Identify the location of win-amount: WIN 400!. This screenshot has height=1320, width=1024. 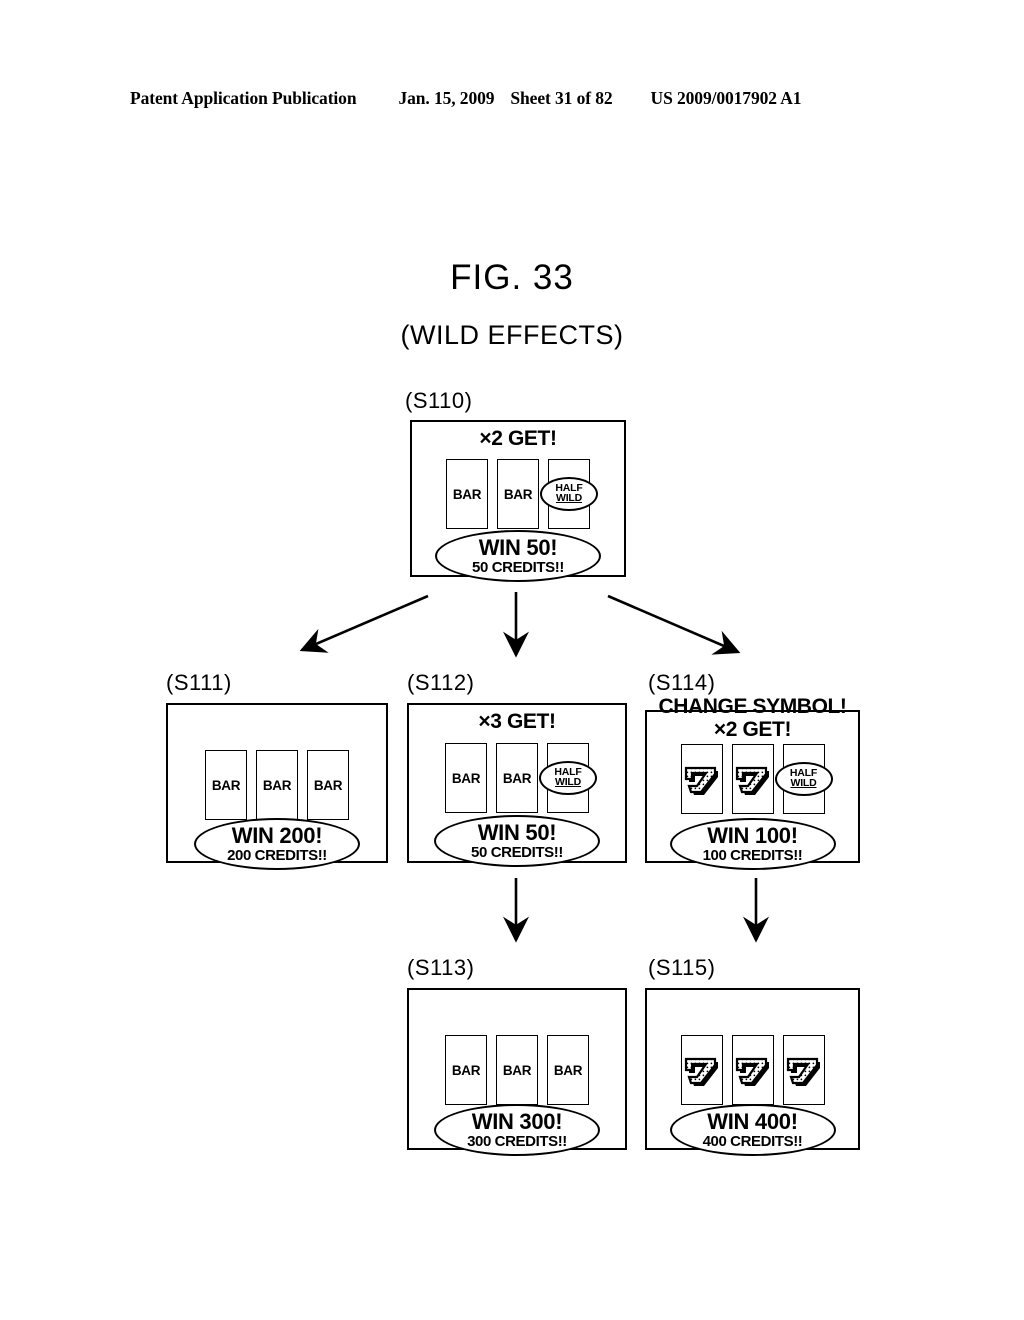
(752, 1121).